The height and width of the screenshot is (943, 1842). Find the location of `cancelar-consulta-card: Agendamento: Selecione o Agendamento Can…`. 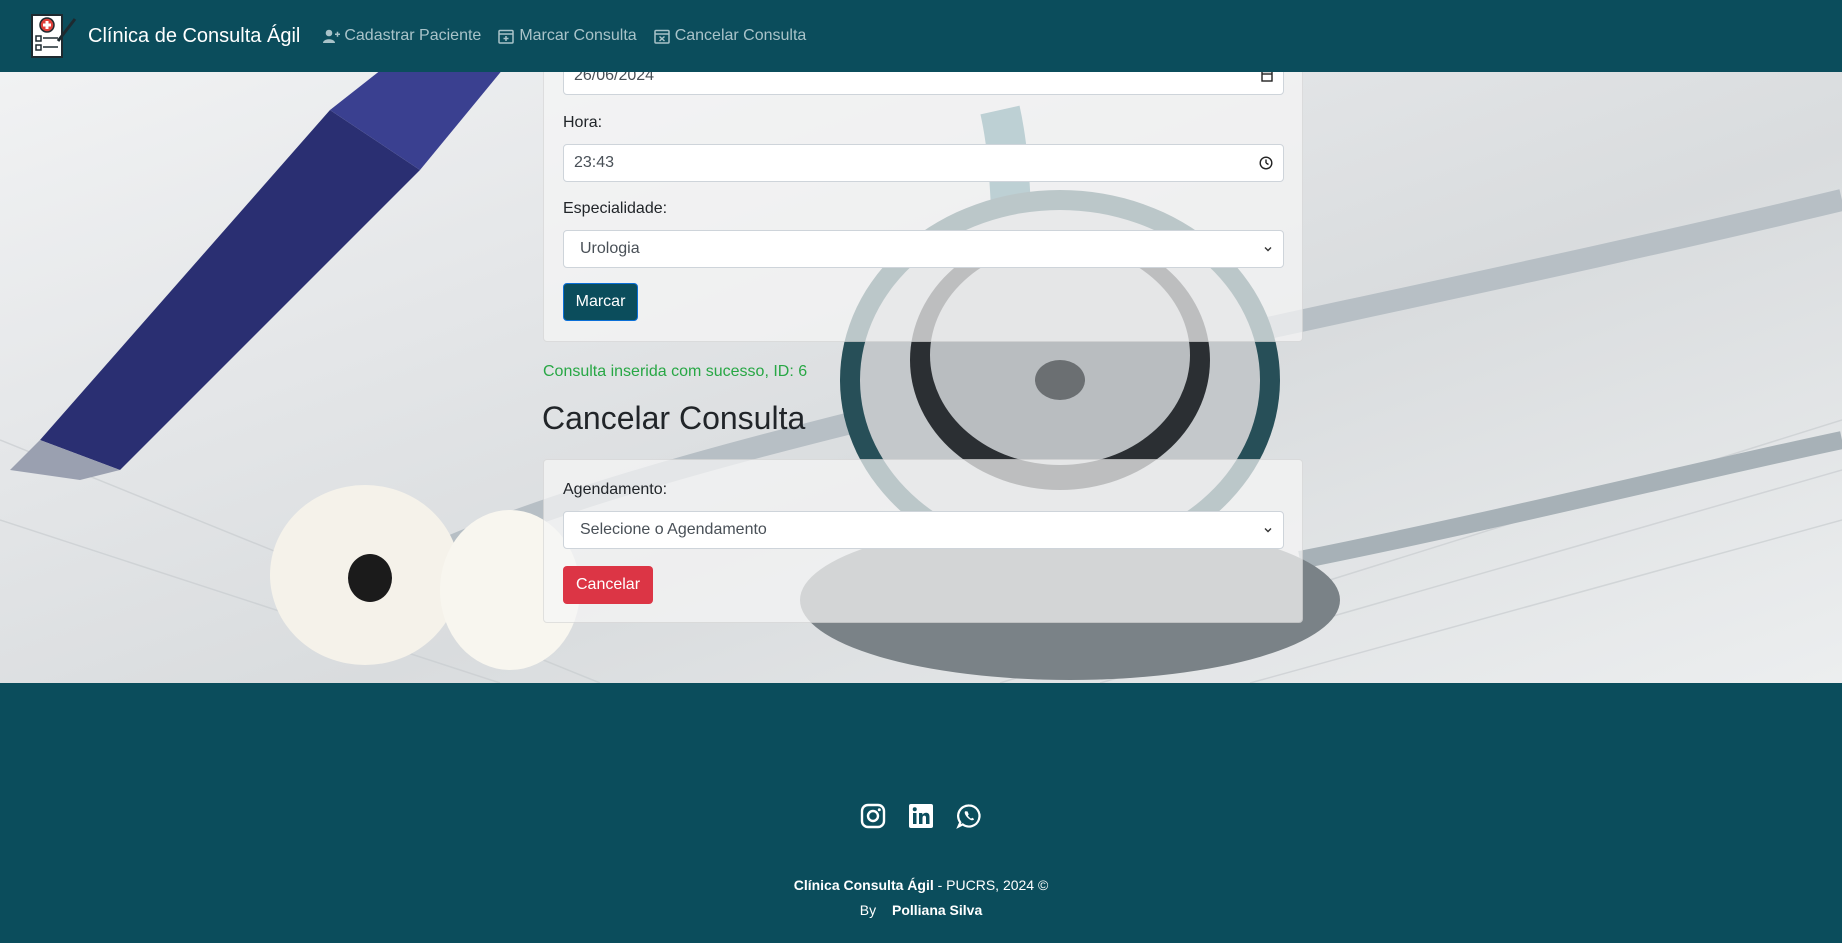

cancelar-consulta-card: Agendamento: Selecione o Agendamento Can… is located at coordinates (923, 541).